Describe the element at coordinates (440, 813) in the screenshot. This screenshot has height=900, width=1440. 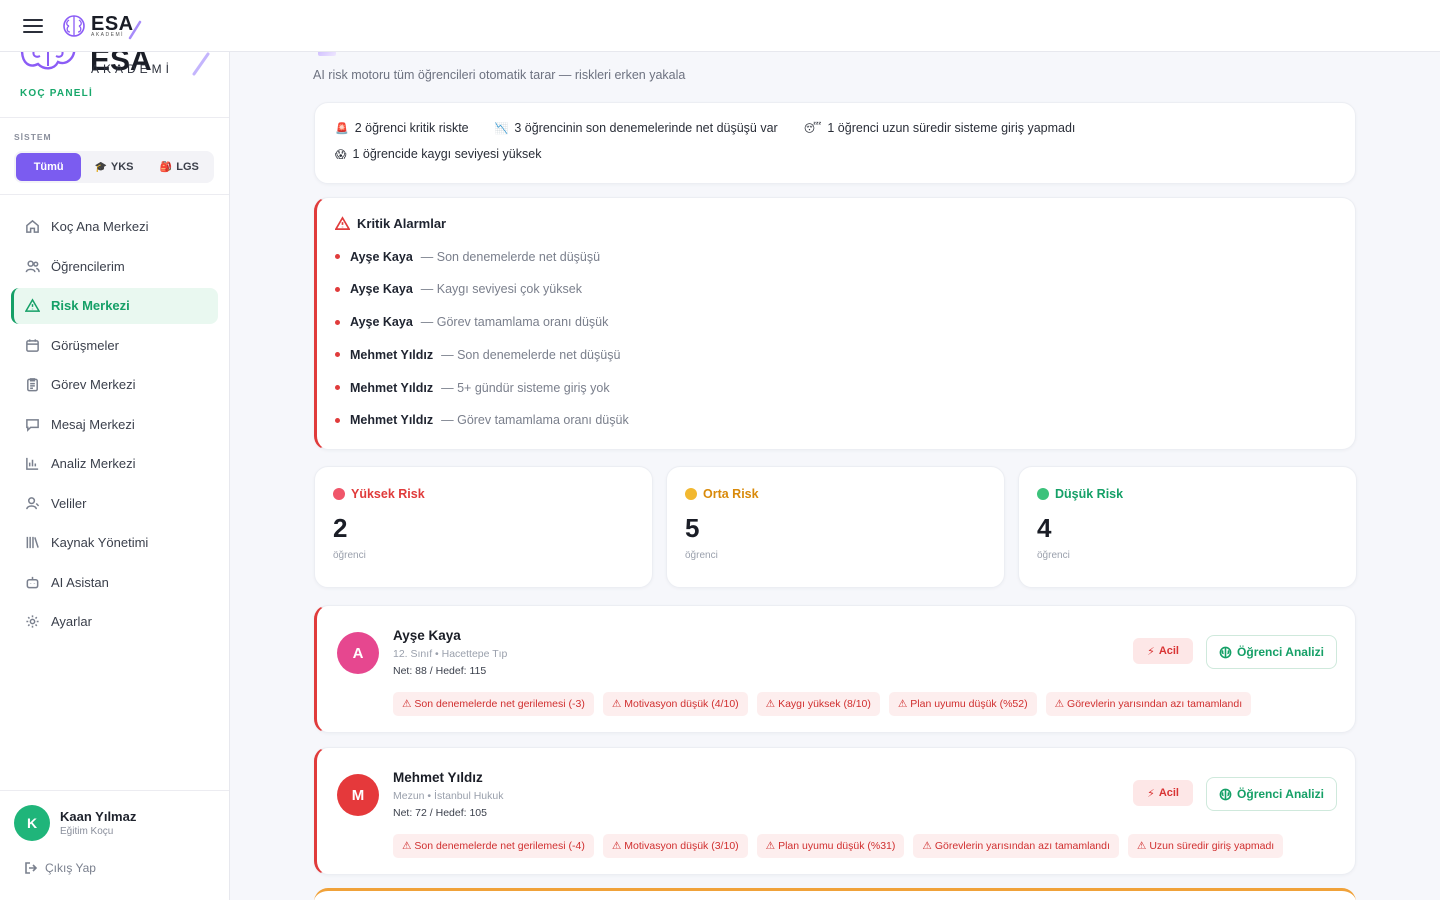
I see `student-net: Net: 72 / Hedef: 105` at that location.